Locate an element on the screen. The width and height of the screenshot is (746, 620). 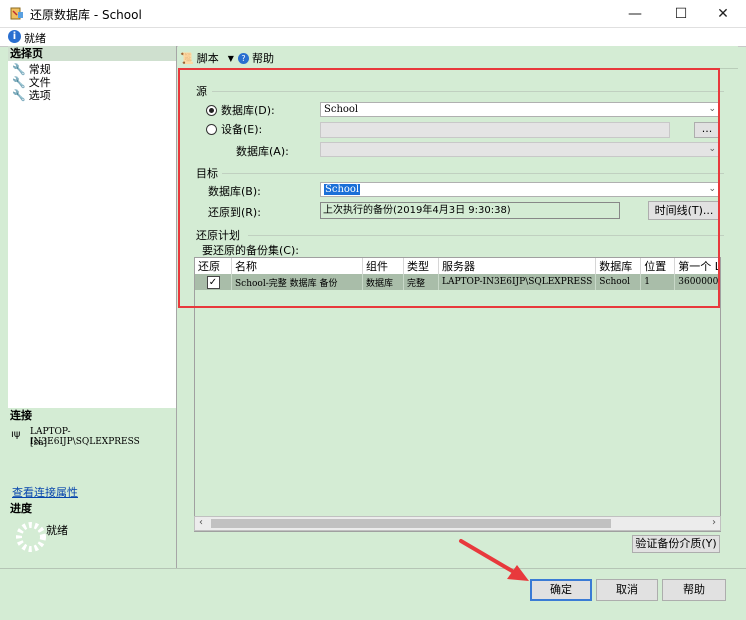
ok-button: 确定 is located at coordinates (561, 590).